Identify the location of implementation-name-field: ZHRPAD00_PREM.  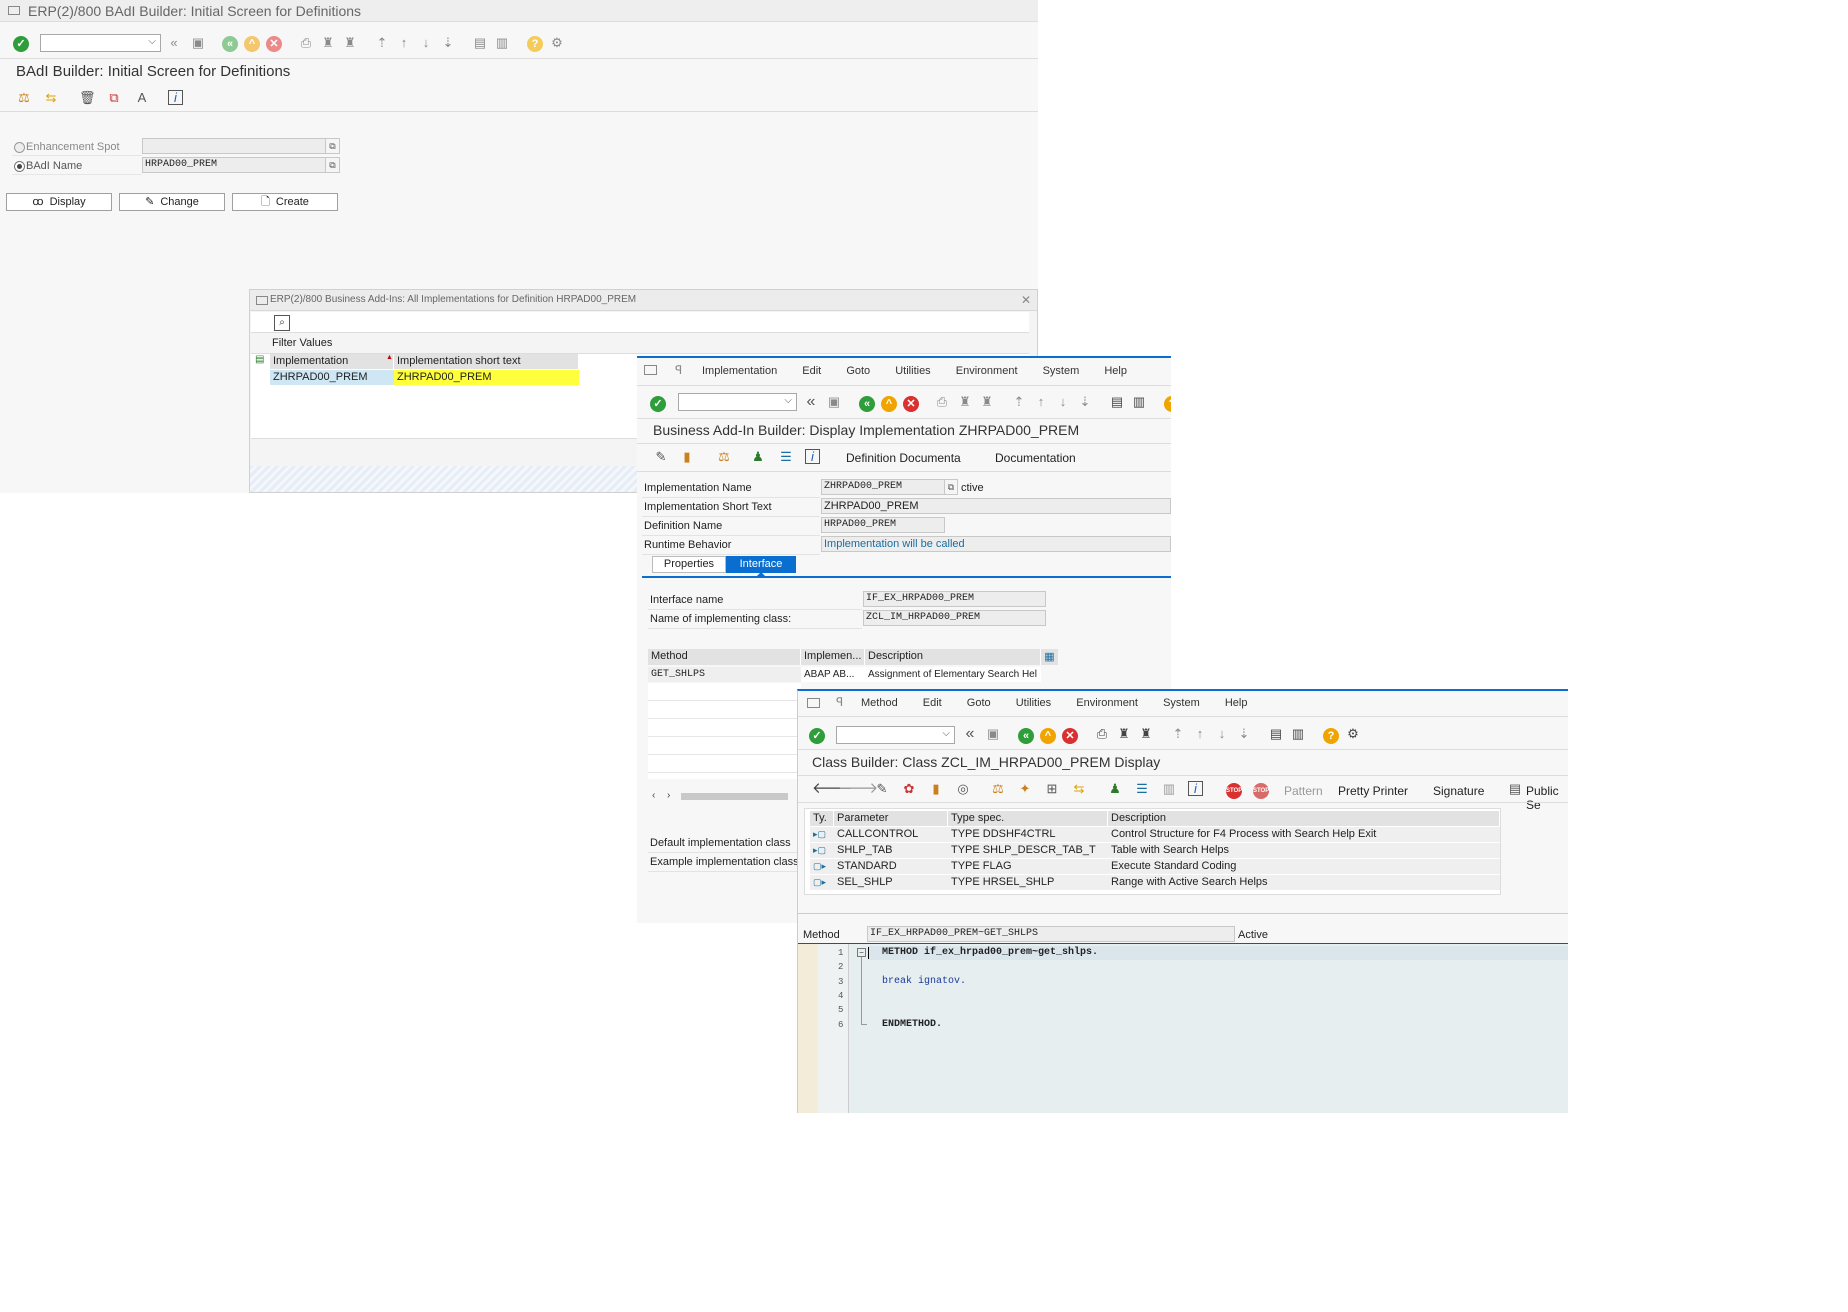
(883, 487).